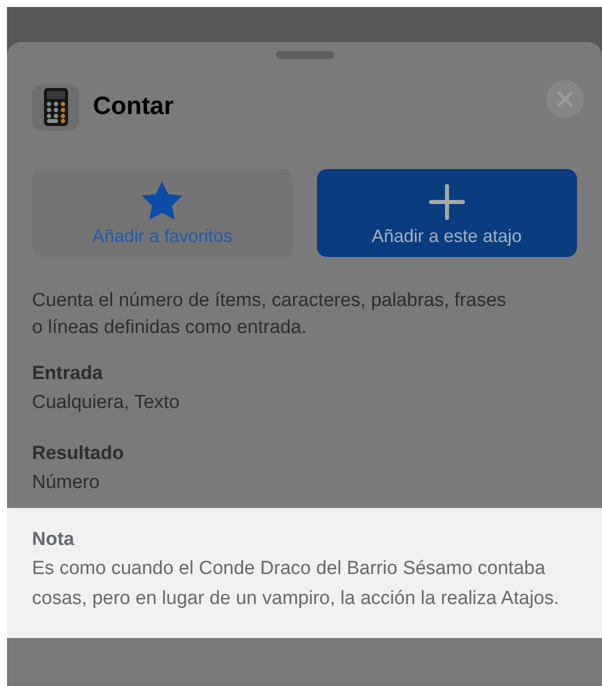  What do you see at coordinates (447, 202) in the screenshot?
I see `plus-icon` at bounding box center [447, 202].